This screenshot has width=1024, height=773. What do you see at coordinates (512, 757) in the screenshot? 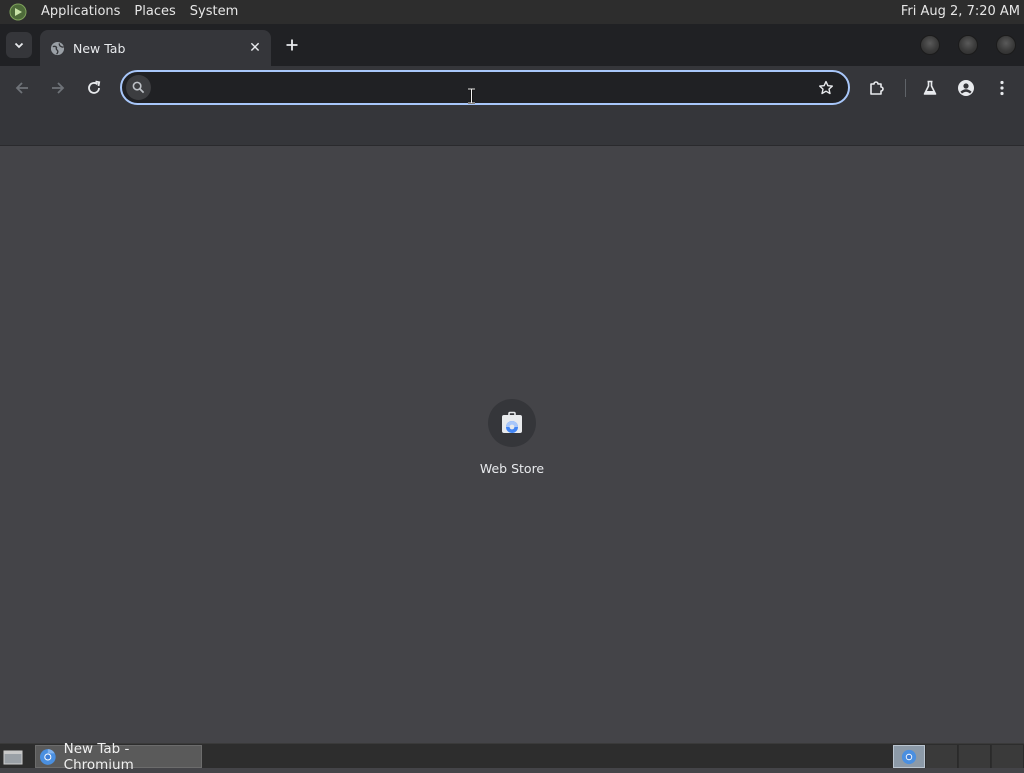
I see `bottom-panel: New Tab - Chromium` at bounding box center [512, 757].